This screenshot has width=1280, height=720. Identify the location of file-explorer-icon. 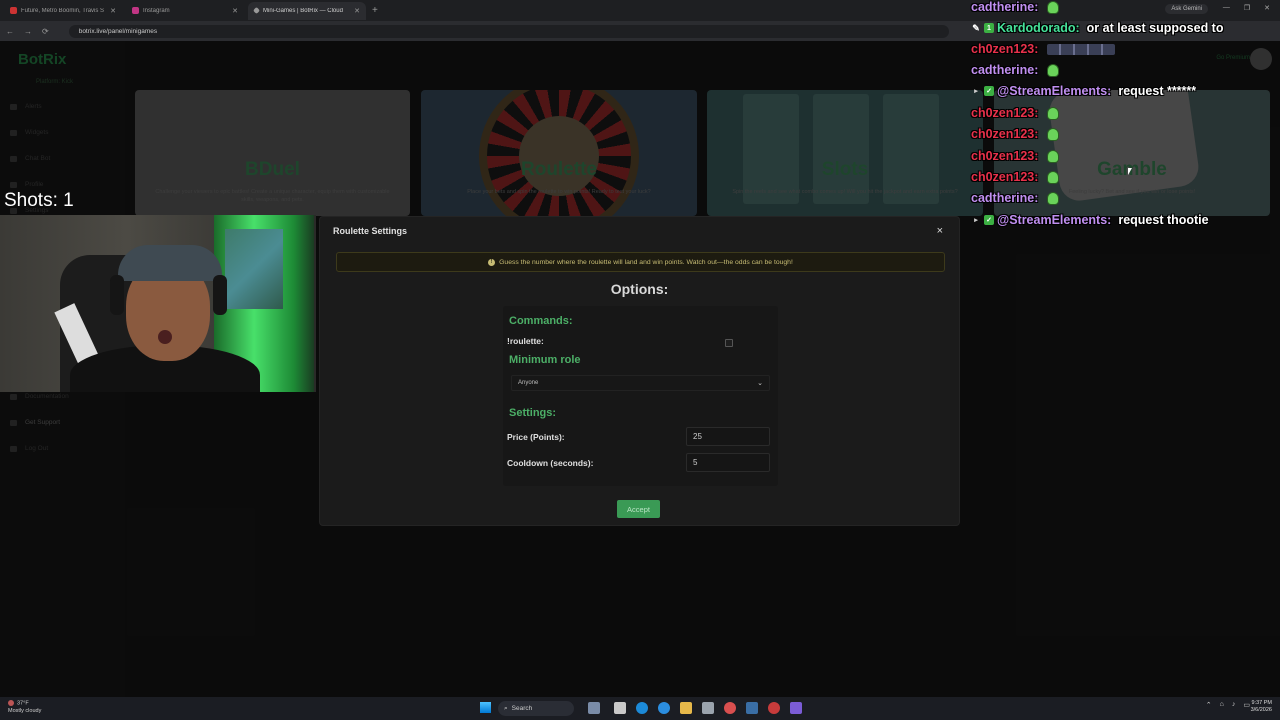
(620, 708).